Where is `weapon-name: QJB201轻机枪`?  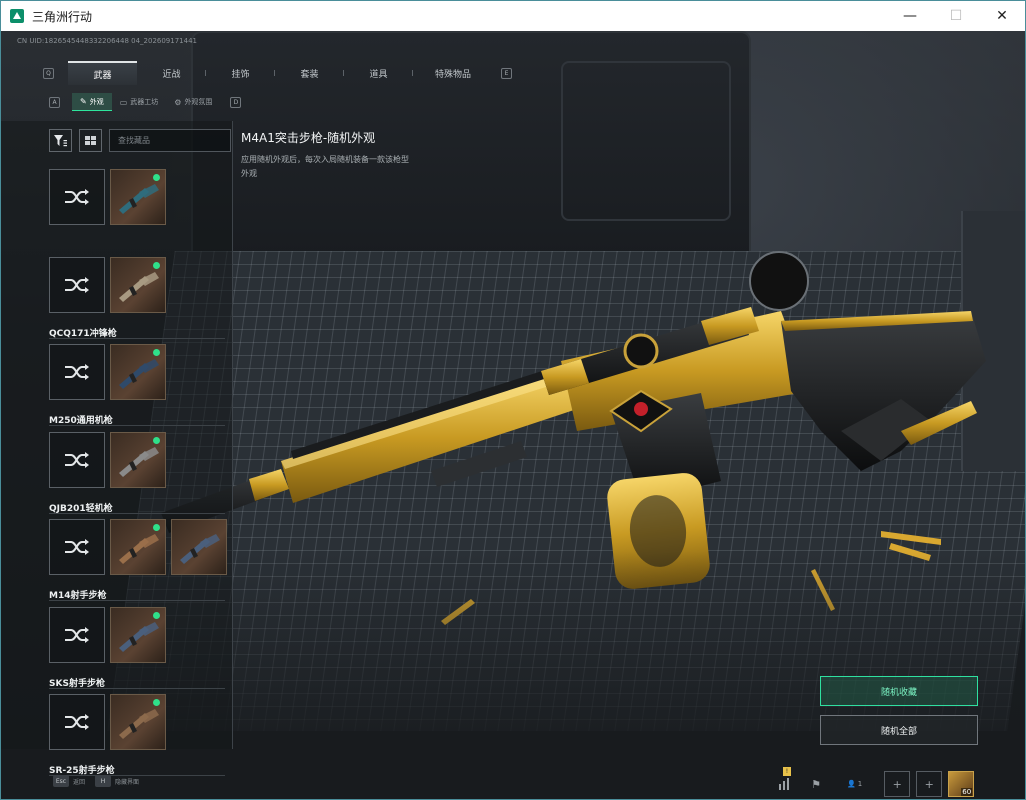
weapon-name: QJB201轻机枪 is located at coordinates (137, 507).